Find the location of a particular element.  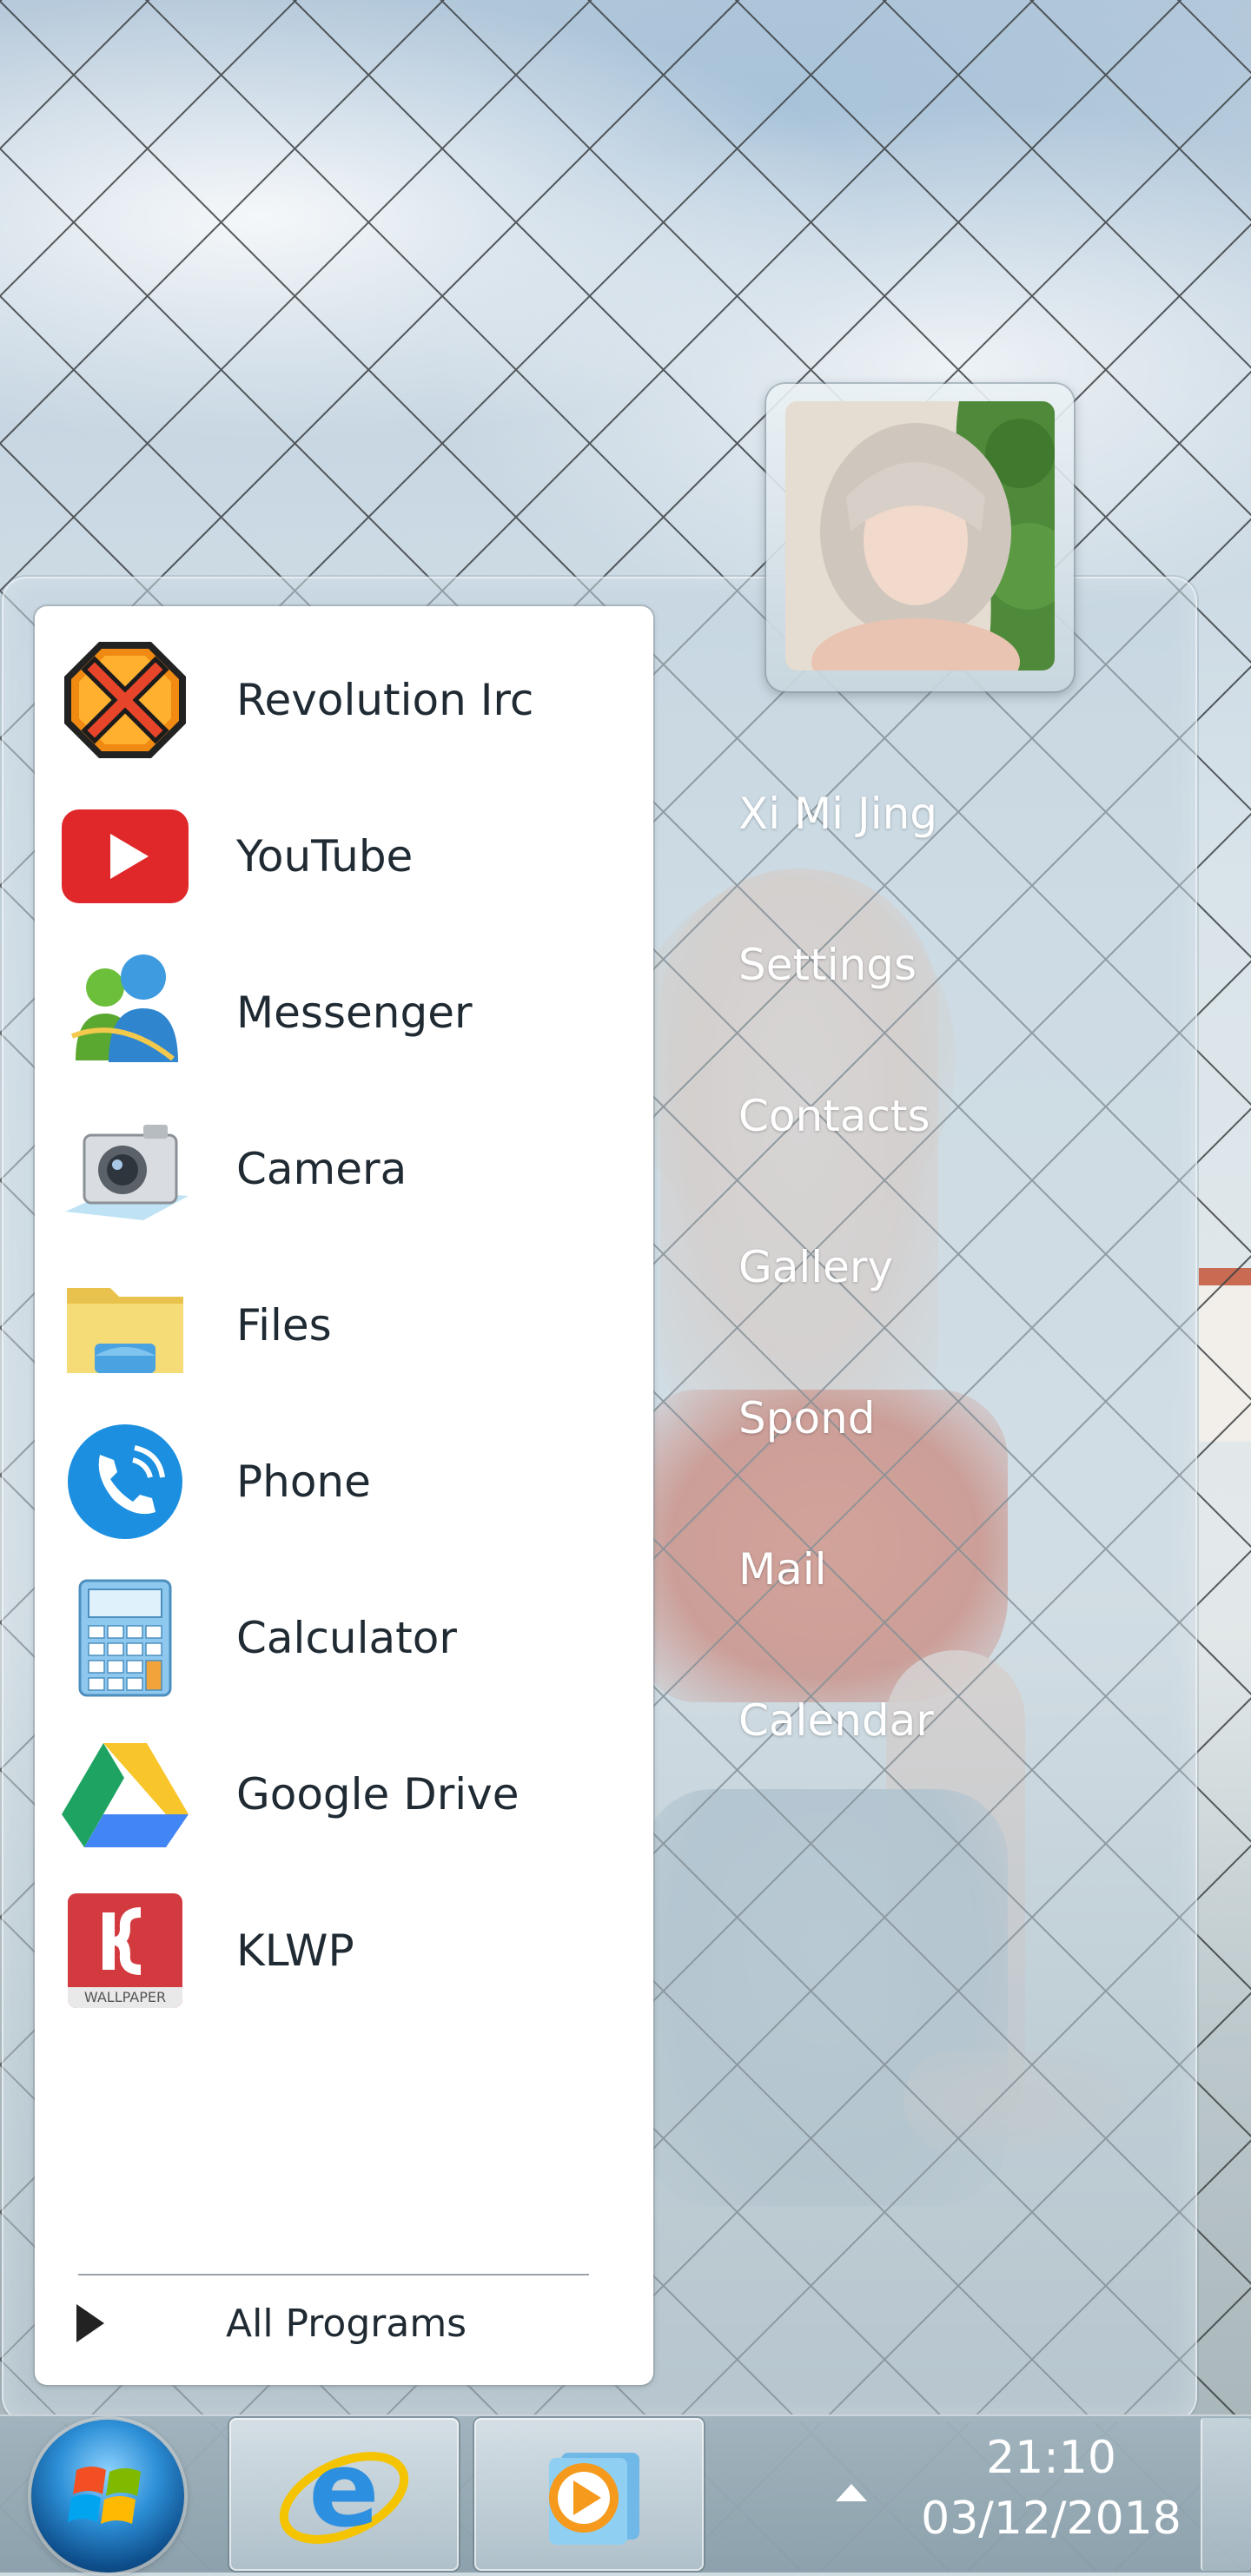

svg-text: e is located at coordinates (343, 2490).